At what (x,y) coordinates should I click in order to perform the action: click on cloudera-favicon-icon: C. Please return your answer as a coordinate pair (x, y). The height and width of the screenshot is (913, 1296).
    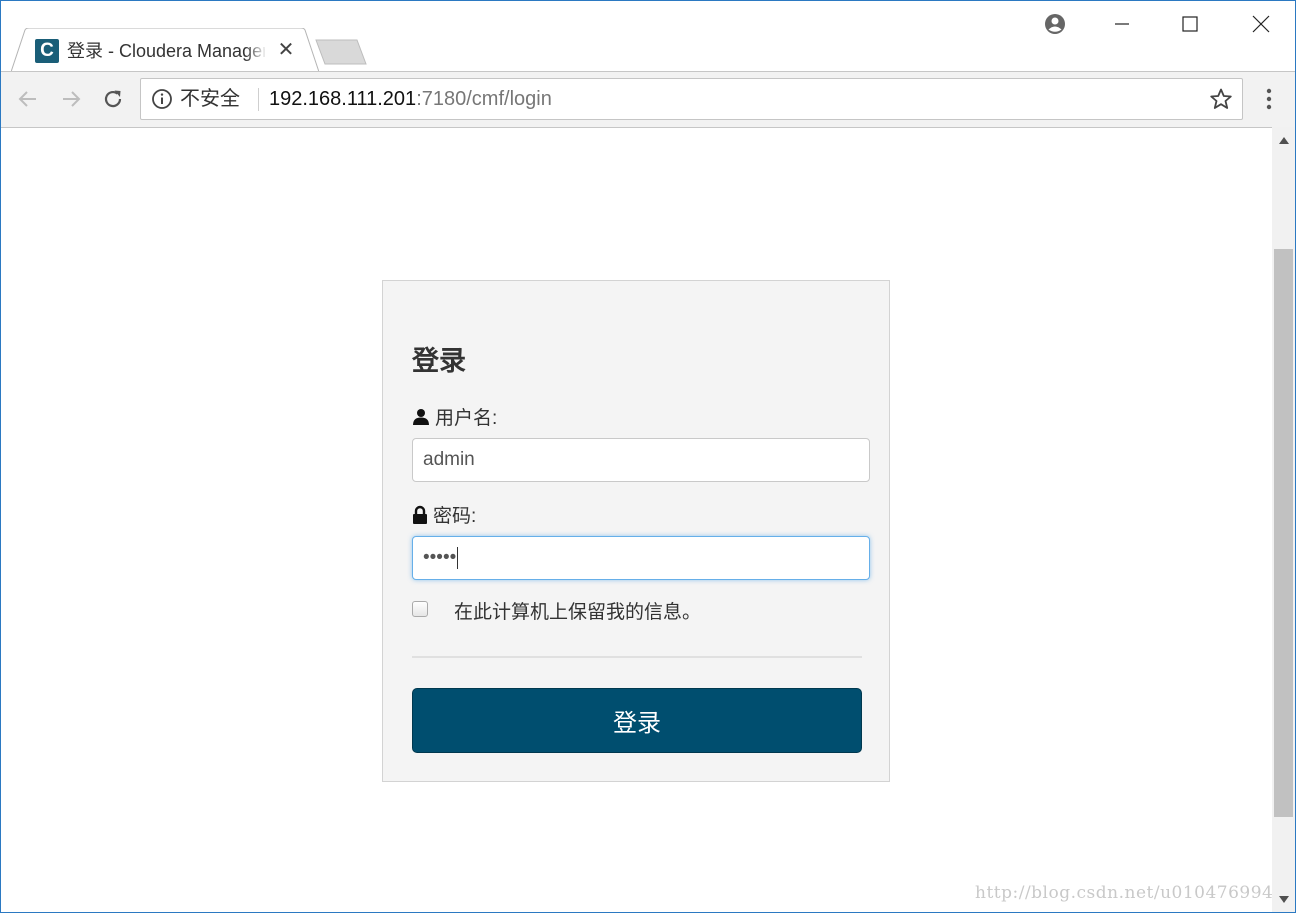
    Looking at the image, I should click on (47, 51).